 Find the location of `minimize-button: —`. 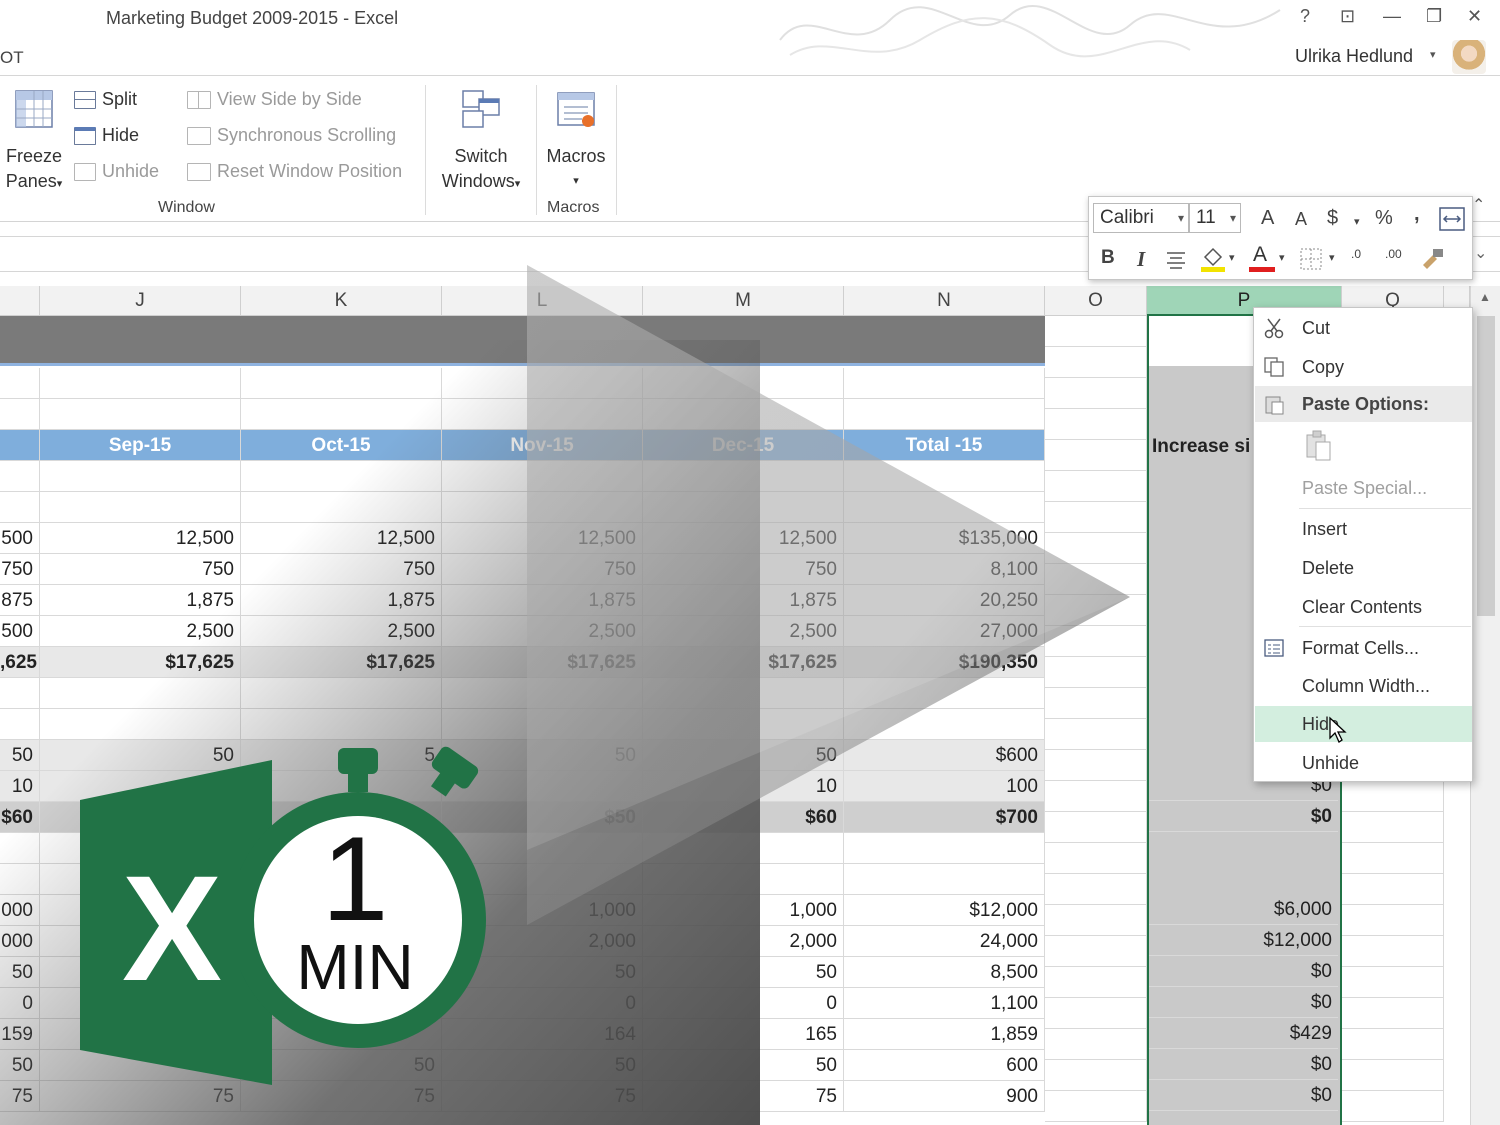

minimize-button: — is located at coordinates (1392, 16).